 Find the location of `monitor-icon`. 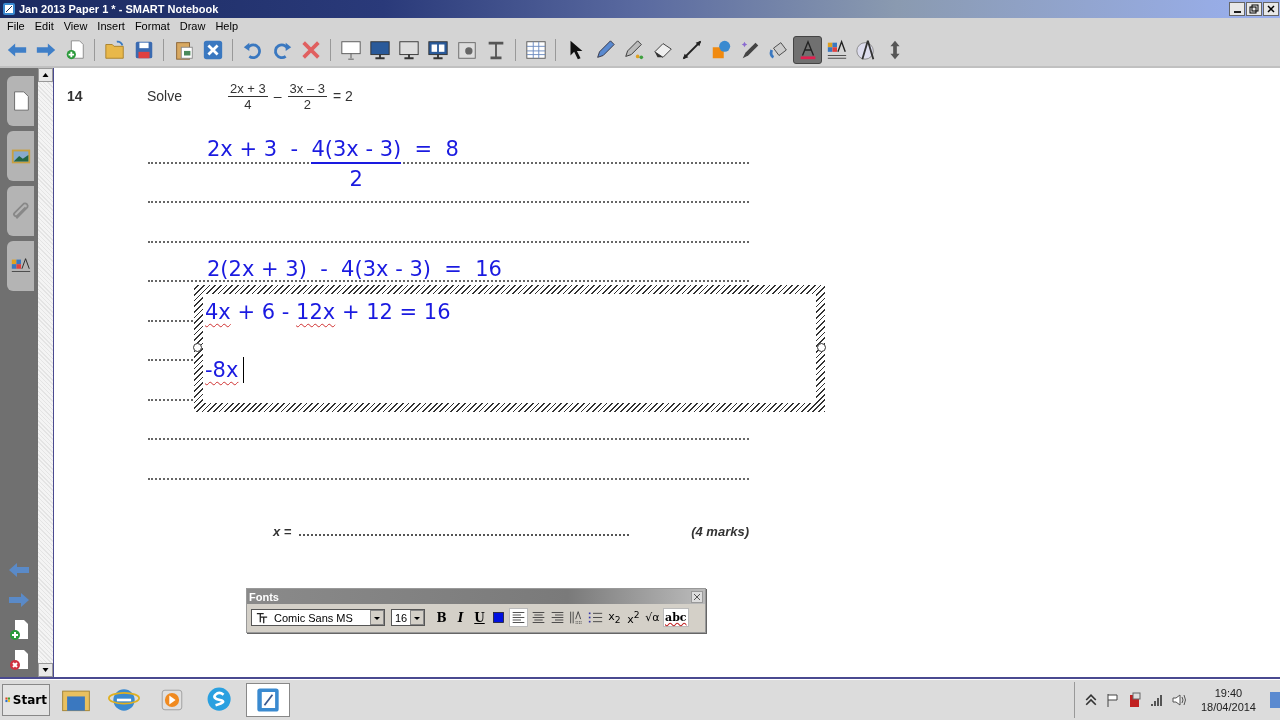

monitor-icon is located at coordinates (379, 50).